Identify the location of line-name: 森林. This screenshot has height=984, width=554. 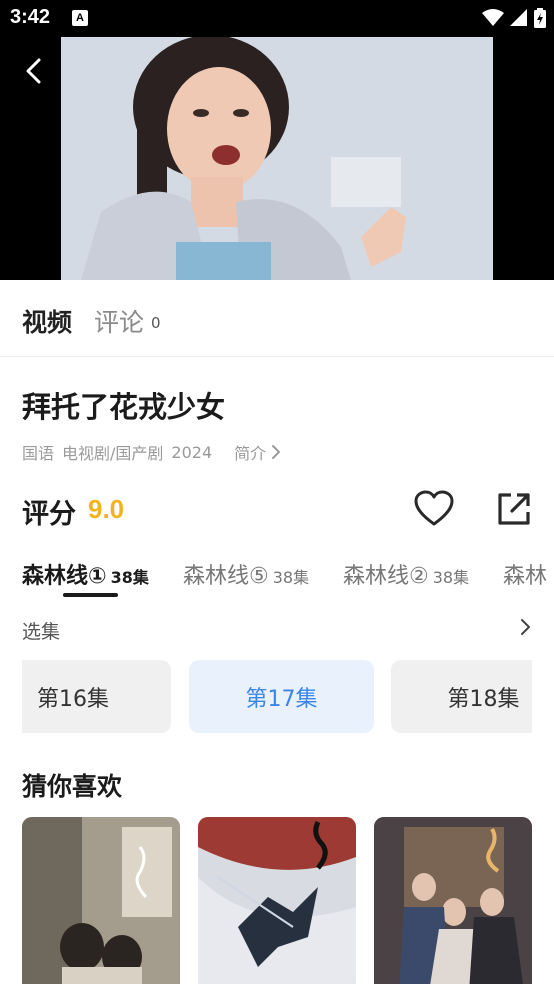
(525, 576).